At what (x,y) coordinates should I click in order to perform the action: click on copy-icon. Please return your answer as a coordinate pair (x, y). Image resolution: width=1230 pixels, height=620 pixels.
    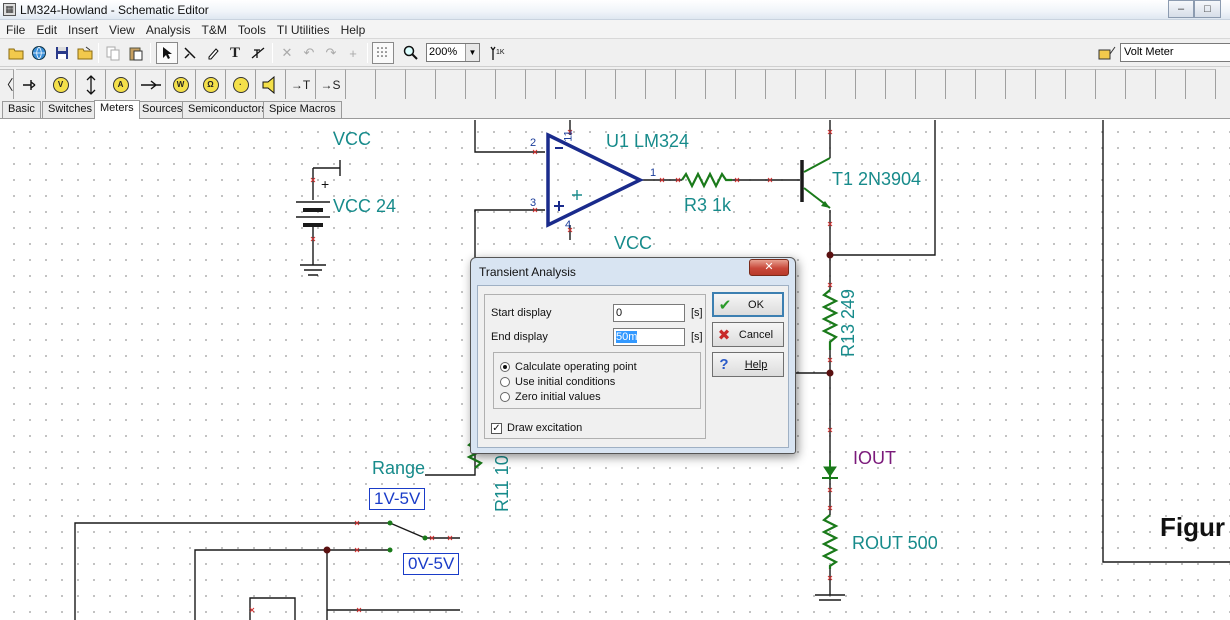
    Looking at the image, I should click on (113, 53).